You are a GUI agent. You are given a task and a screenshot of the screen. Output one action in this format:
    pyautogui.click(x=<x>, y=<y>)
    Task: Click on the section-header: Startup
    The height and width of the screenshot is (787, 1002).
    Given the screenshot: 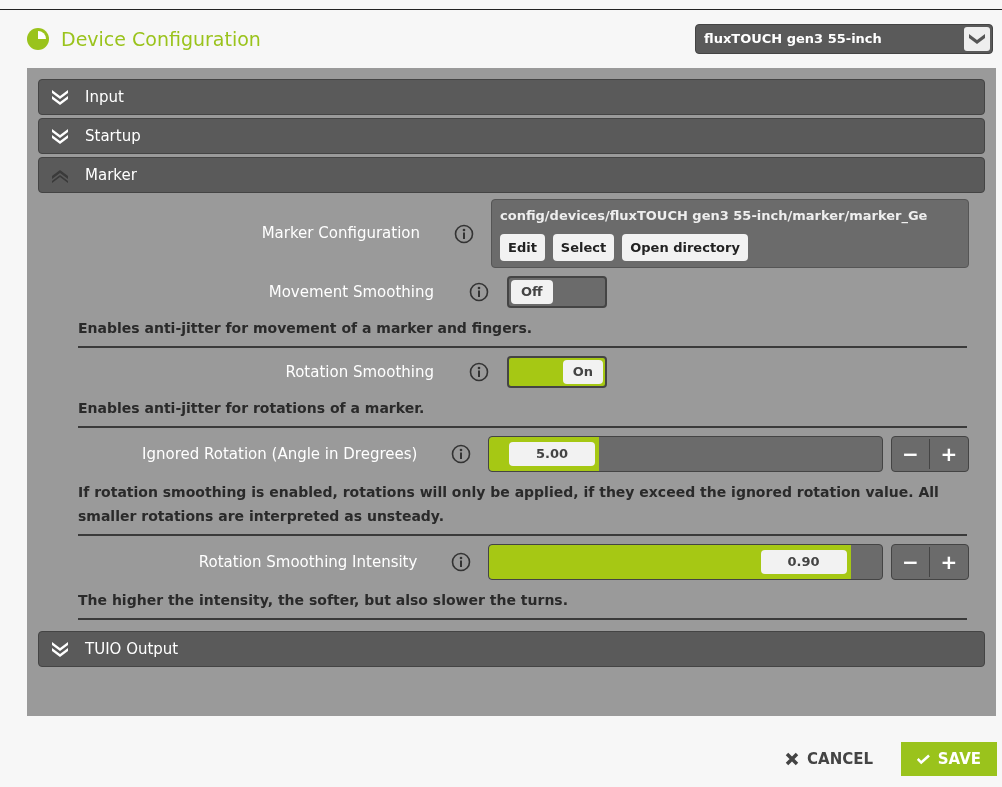 What is the action you would take?
    pyautogui.click(x=511, y=136)
    